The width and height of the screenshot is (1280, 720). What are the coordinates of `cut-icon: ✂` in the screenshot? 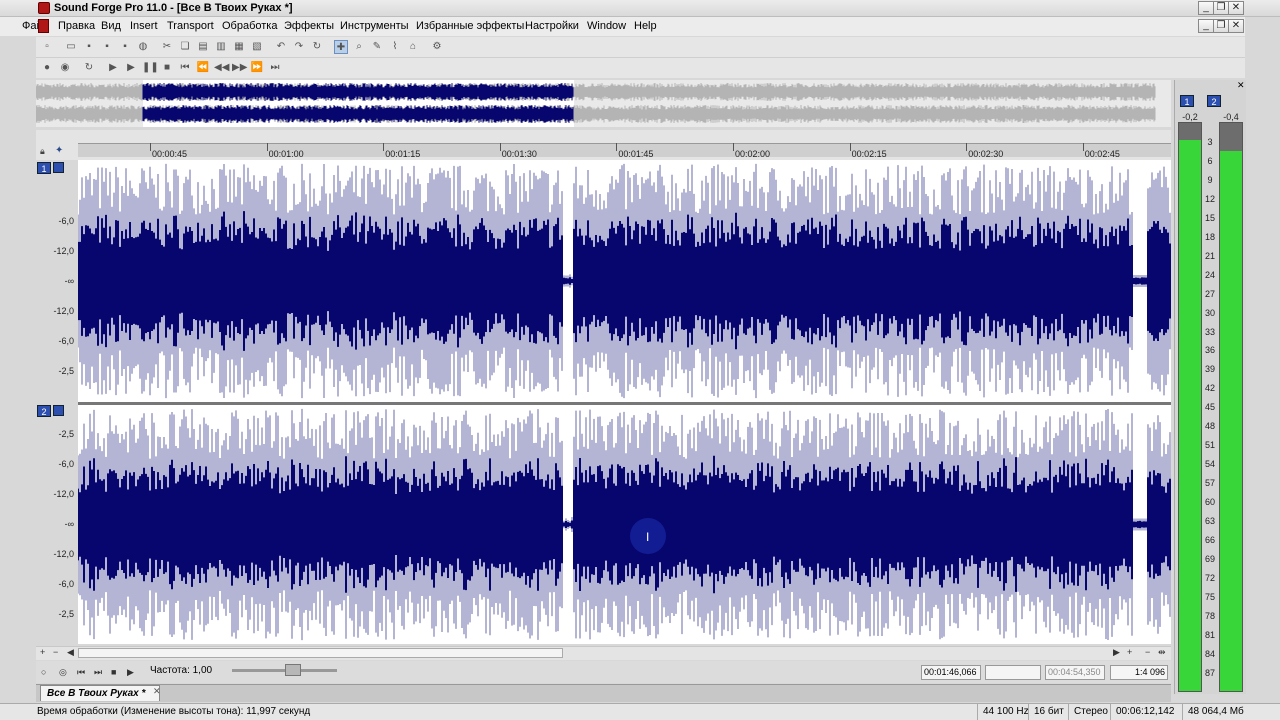 It's located at (167, 47).